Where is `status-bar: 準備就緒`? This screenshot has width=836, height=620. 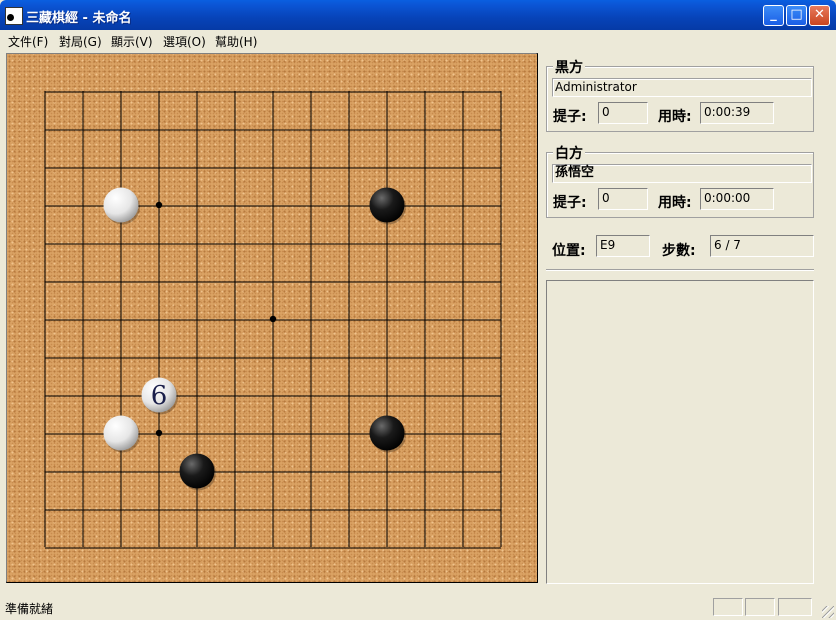 status-bar: 準備就緒 is located at coordinates (418, 608).